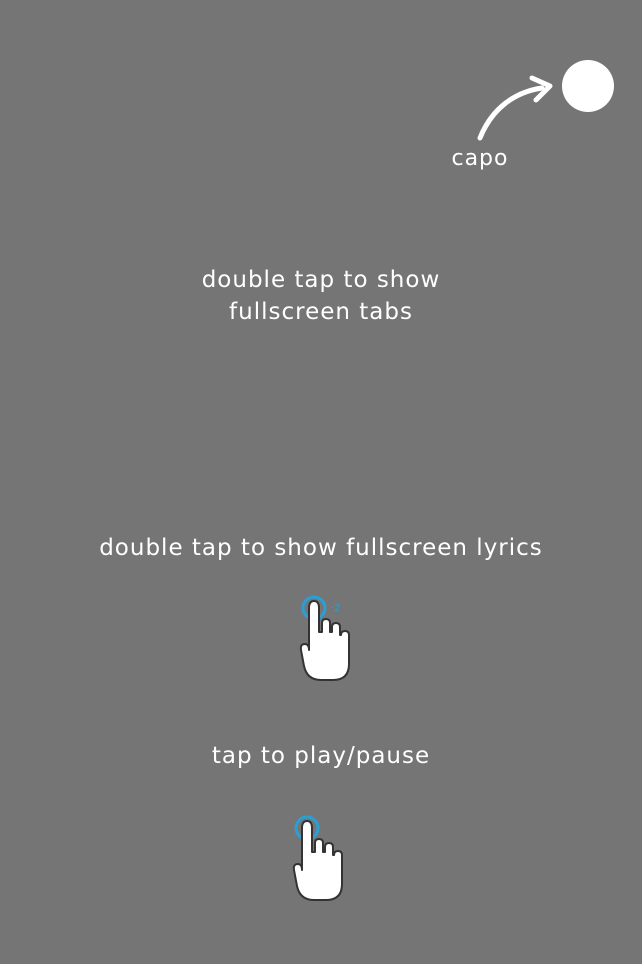 This screenshot has height=964, width=642. Describe the element at coordinates (321, 756) in the screenshot. I see `play-pause-hint: tap to play/pause` at that location.